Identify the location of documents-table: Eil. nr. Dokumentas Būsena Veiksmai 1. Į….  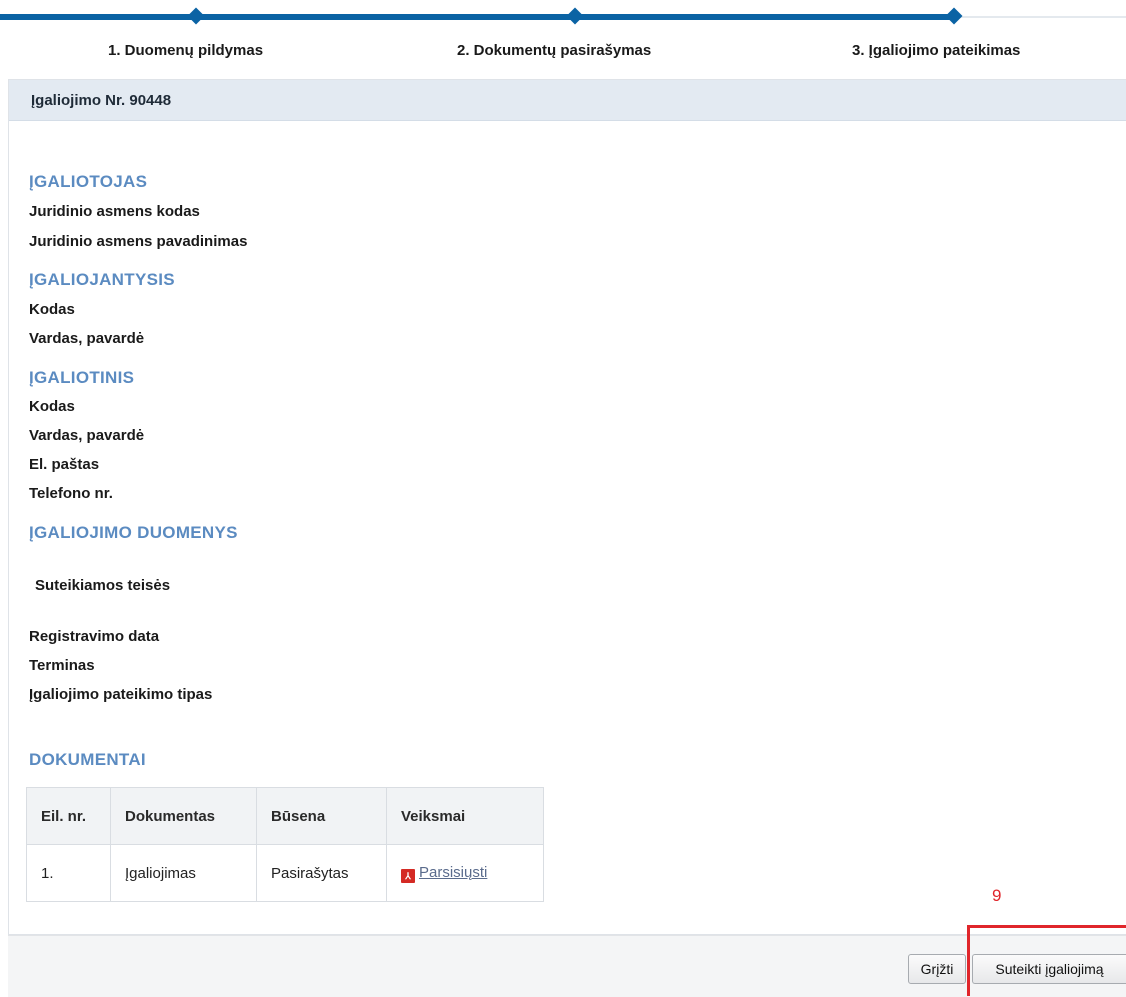
(285, 844).